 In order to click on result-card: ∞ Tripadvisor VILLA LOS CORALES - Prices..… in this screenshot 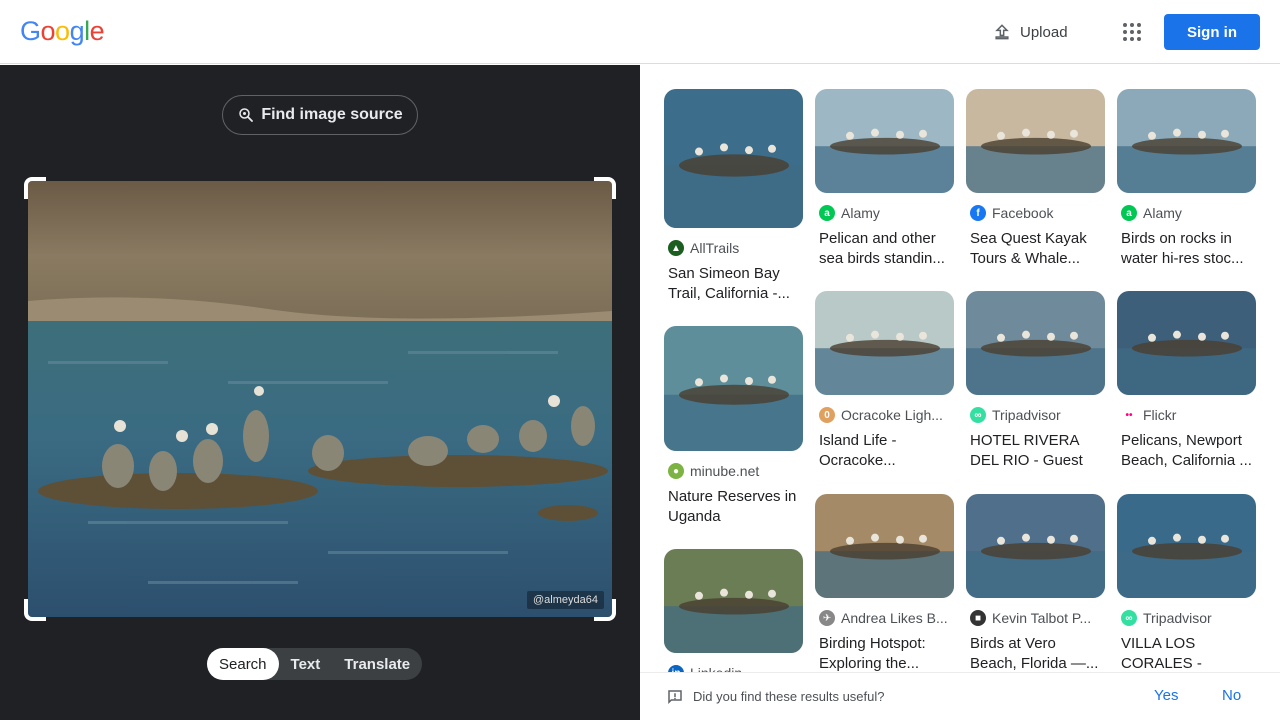, I will do `click(1186, 583)`.